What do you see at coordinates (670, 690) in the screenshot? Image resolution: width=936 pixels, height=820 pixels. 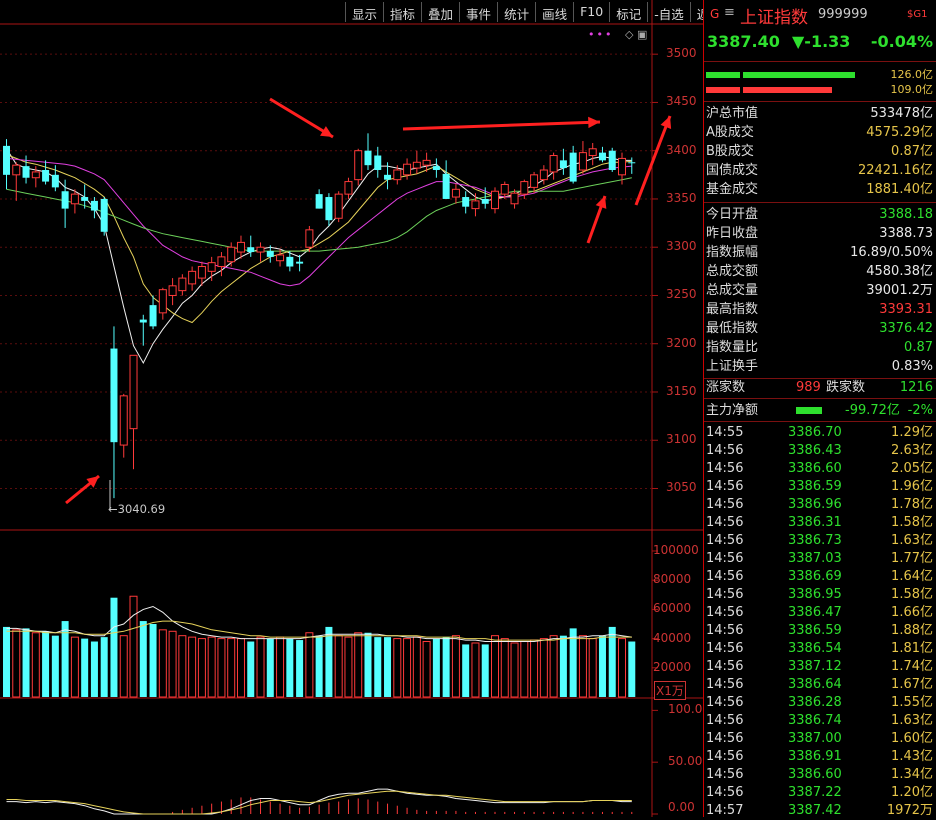 I see `volume-unit-label: X1万` at bounding box center [670, 690].